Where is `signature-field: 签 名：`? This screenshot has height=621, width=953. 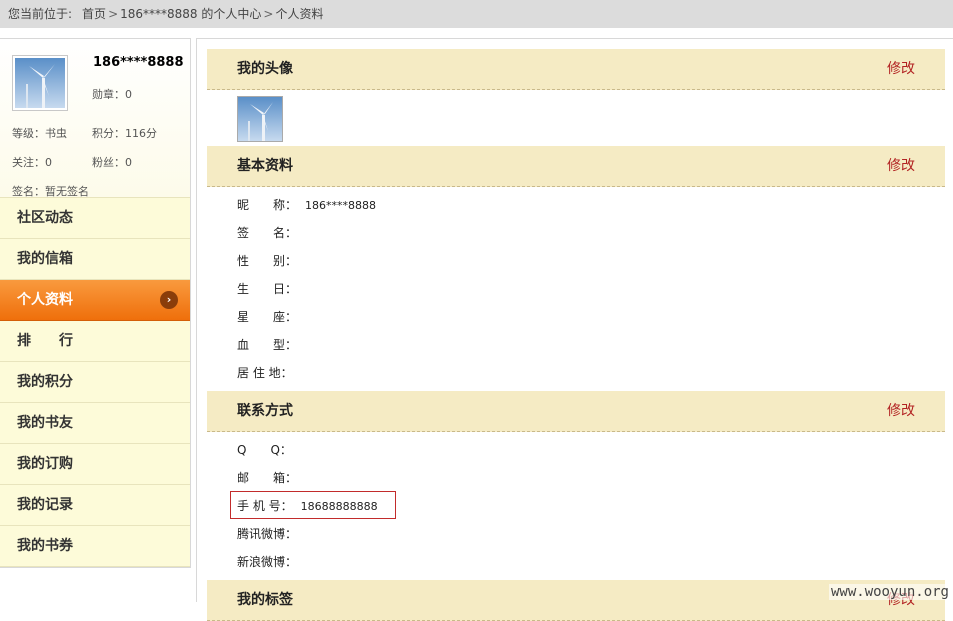 signature-field: 签 名： is located at coordinates (271, 233).